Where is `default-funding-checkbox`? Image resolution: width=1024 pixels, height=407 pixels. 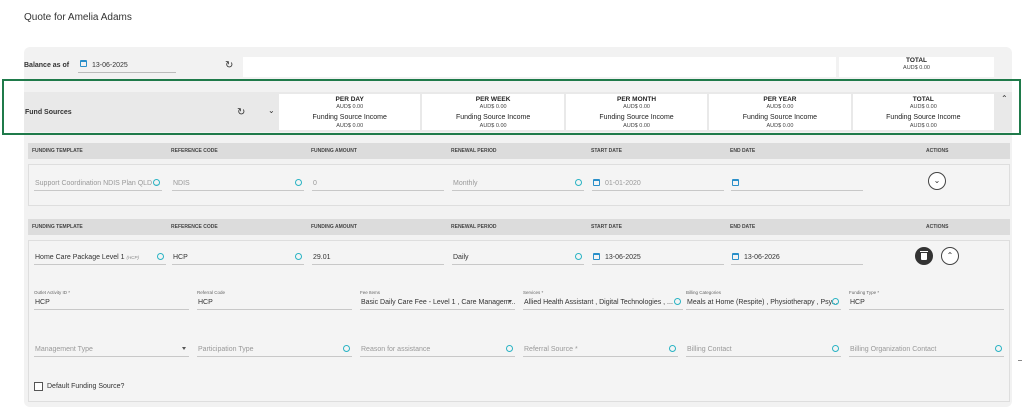 default-funding-checkbox is located at coordinates (38, 386).